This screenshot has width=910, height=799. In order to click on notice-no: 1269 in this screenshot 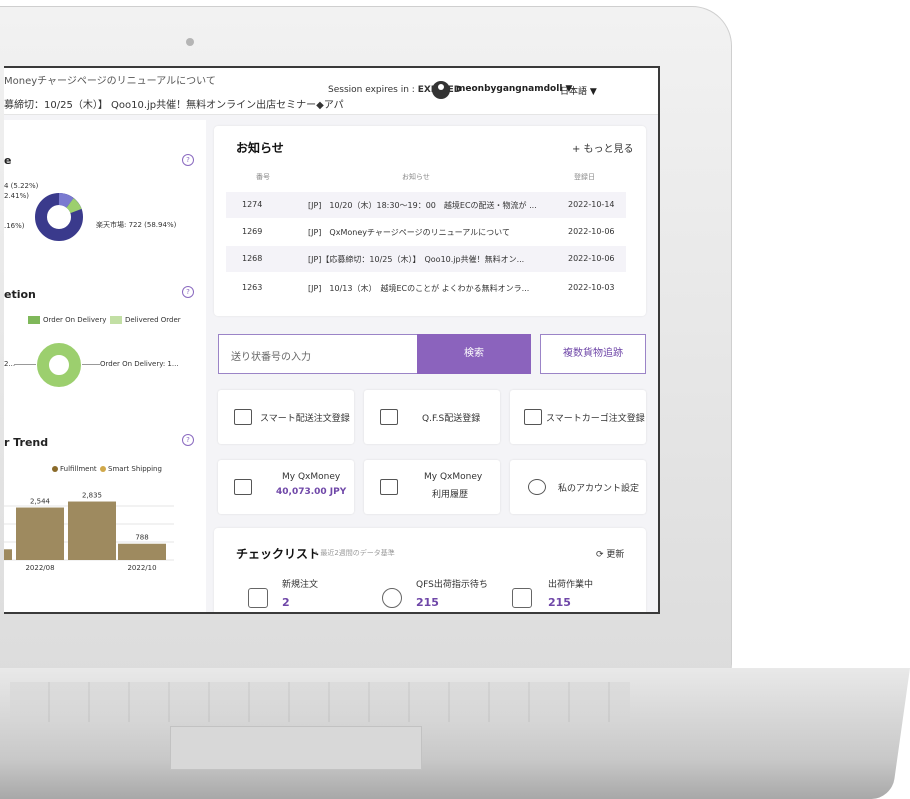, I will do `click(252, 231)`.